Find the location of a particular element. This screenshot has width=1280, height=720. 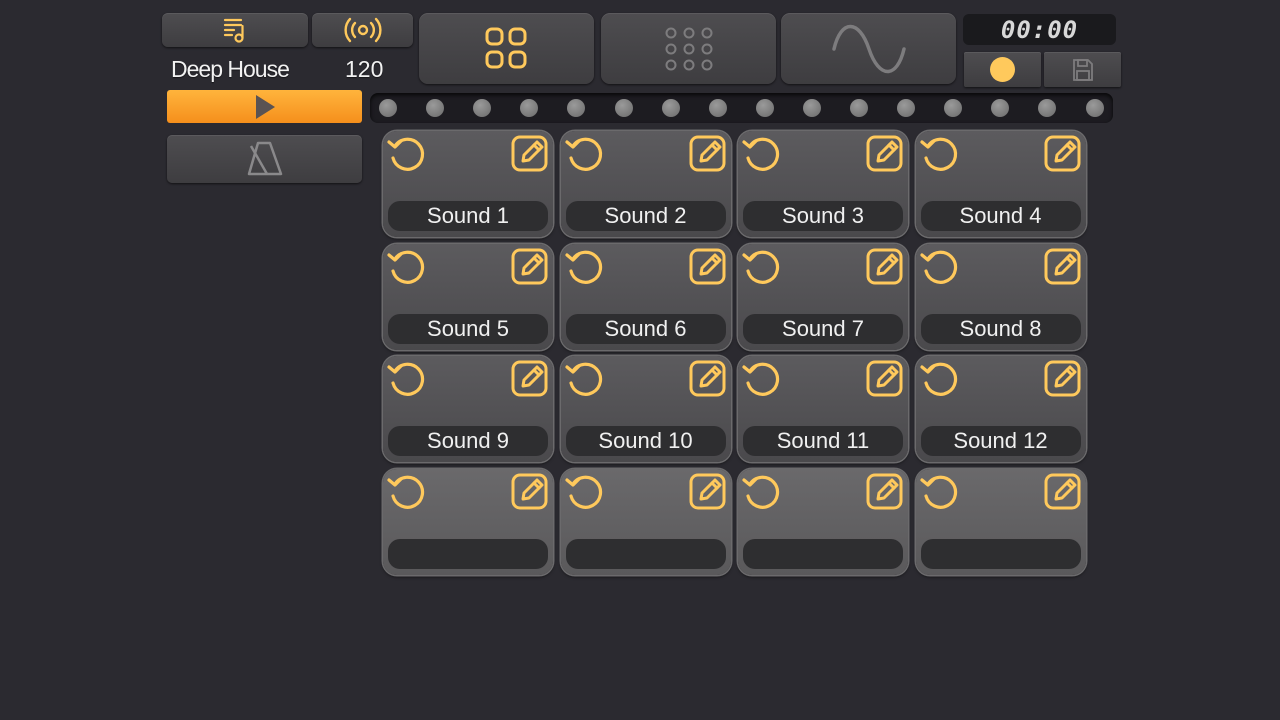

sound-pad: Sound 5 is located at coordinates (468, 296).